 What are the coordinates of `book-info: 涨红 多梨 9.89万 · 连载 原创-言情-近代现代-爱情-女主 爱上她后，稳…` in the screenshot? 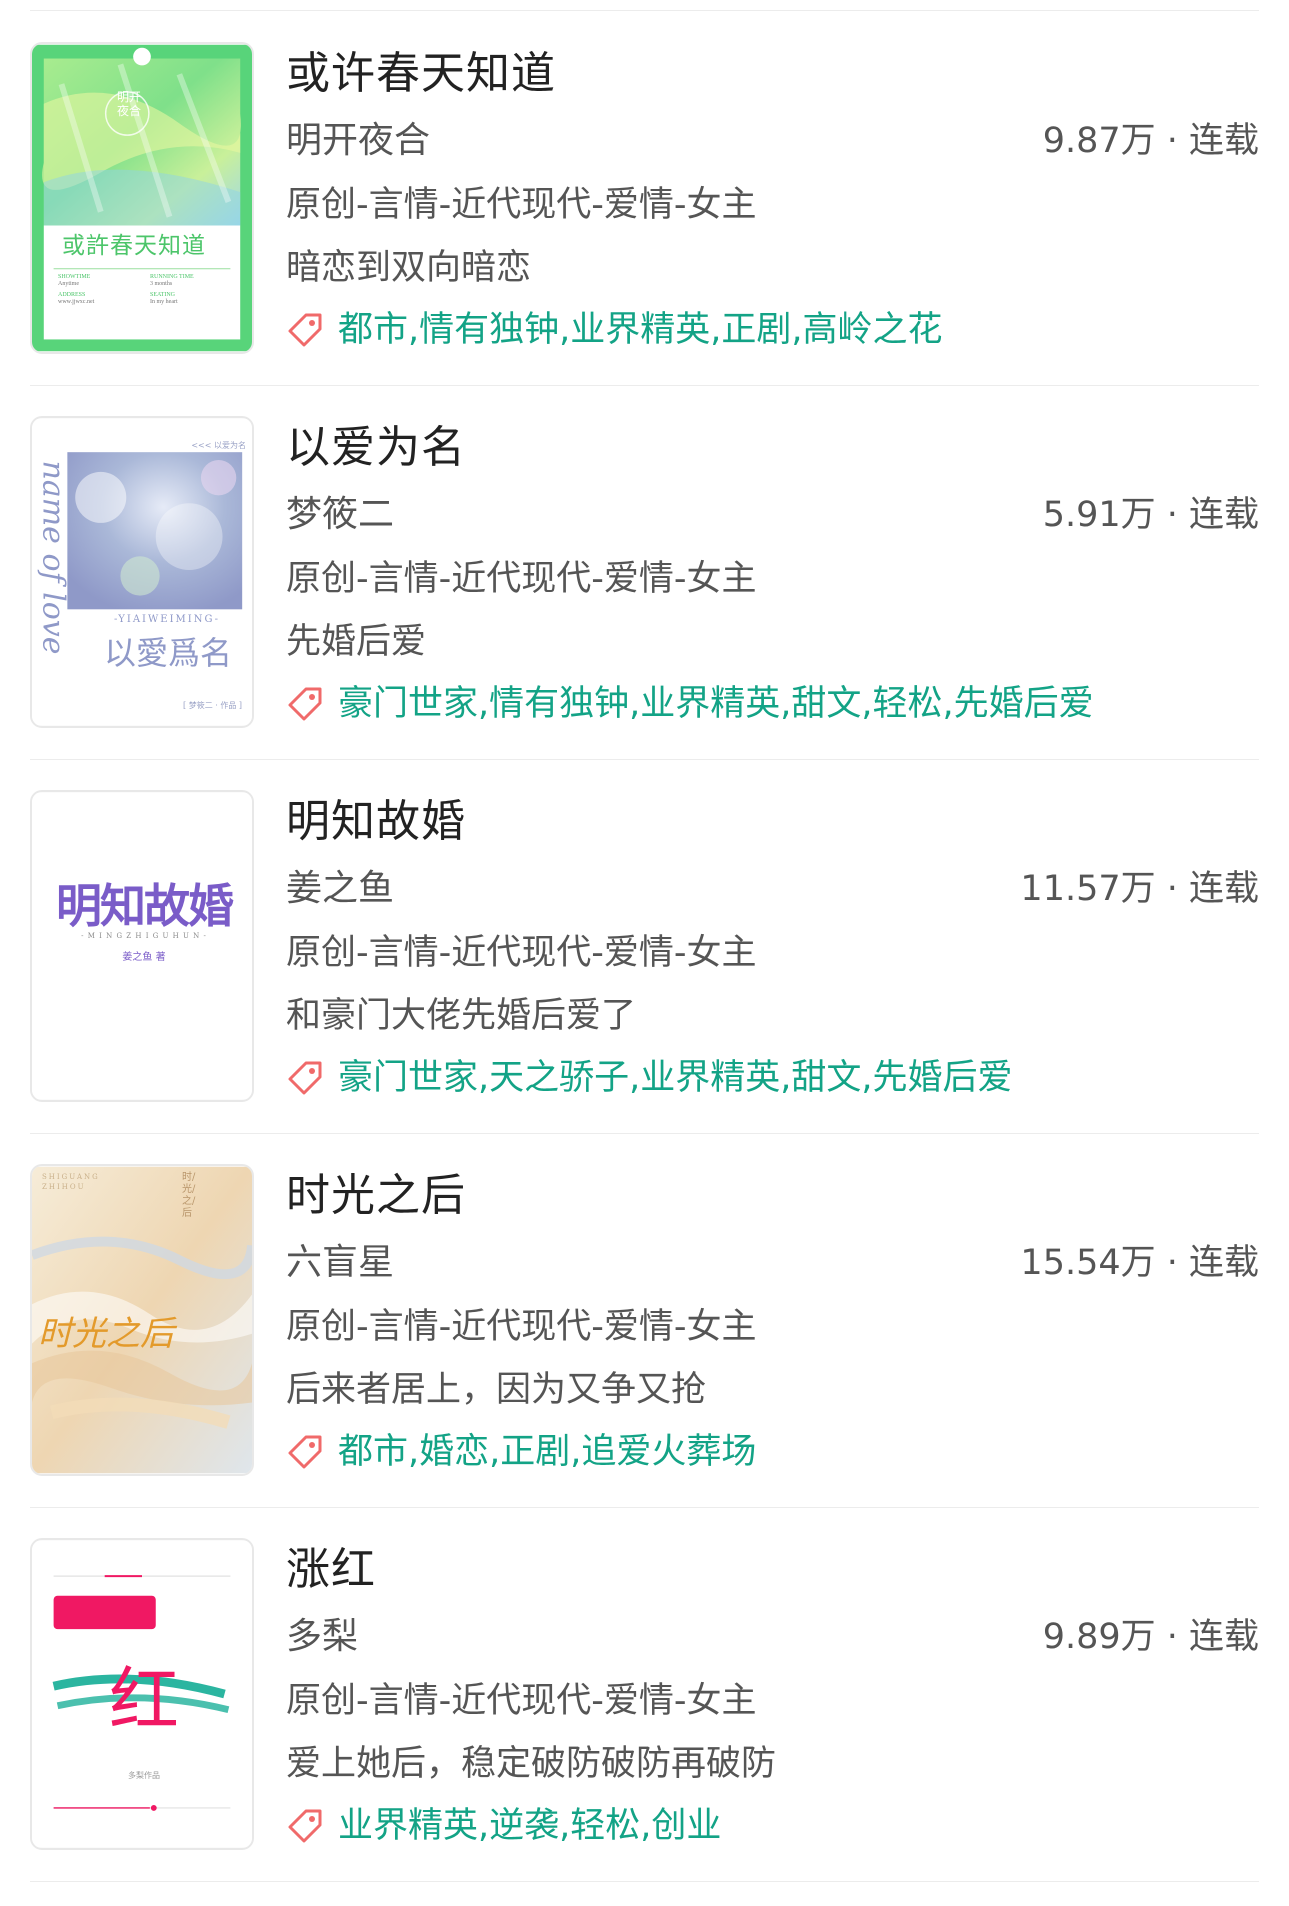 It's located at (772, 1694).